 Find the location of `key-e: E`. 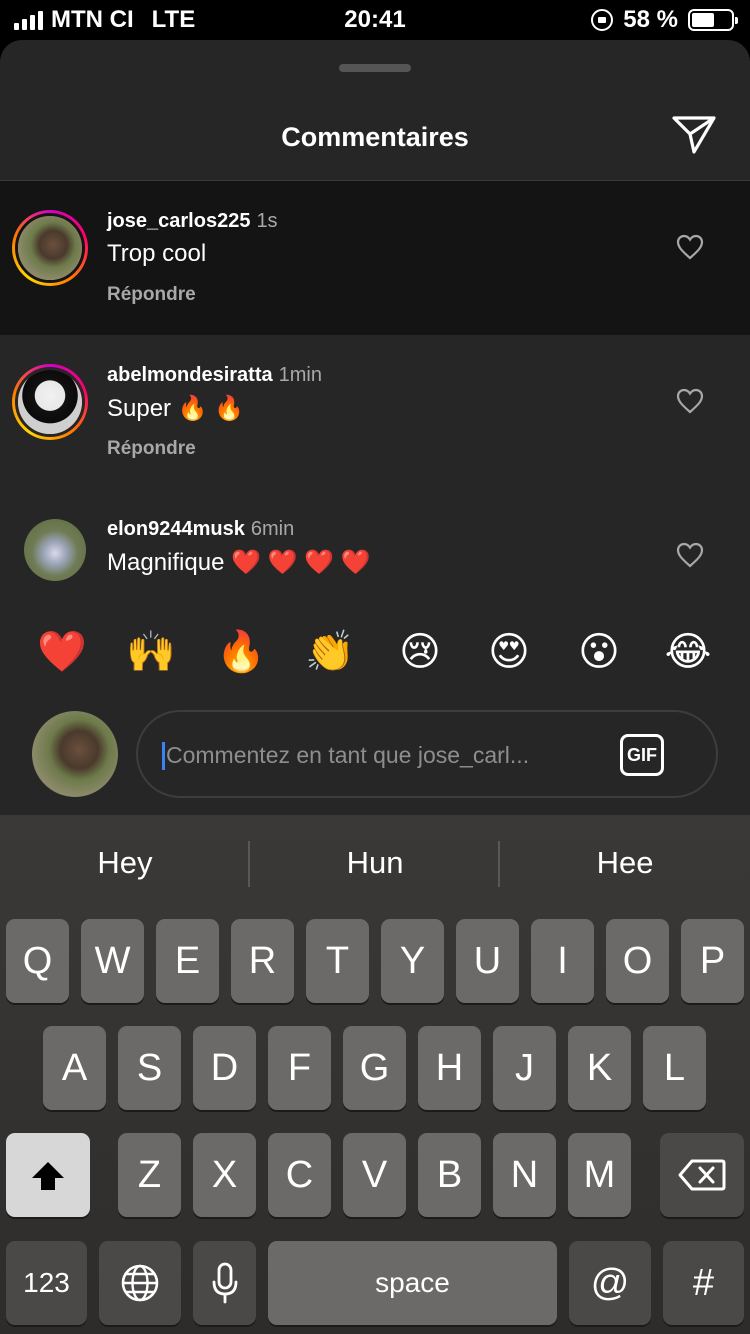

key-e: E is located at coordinates (187, 961).